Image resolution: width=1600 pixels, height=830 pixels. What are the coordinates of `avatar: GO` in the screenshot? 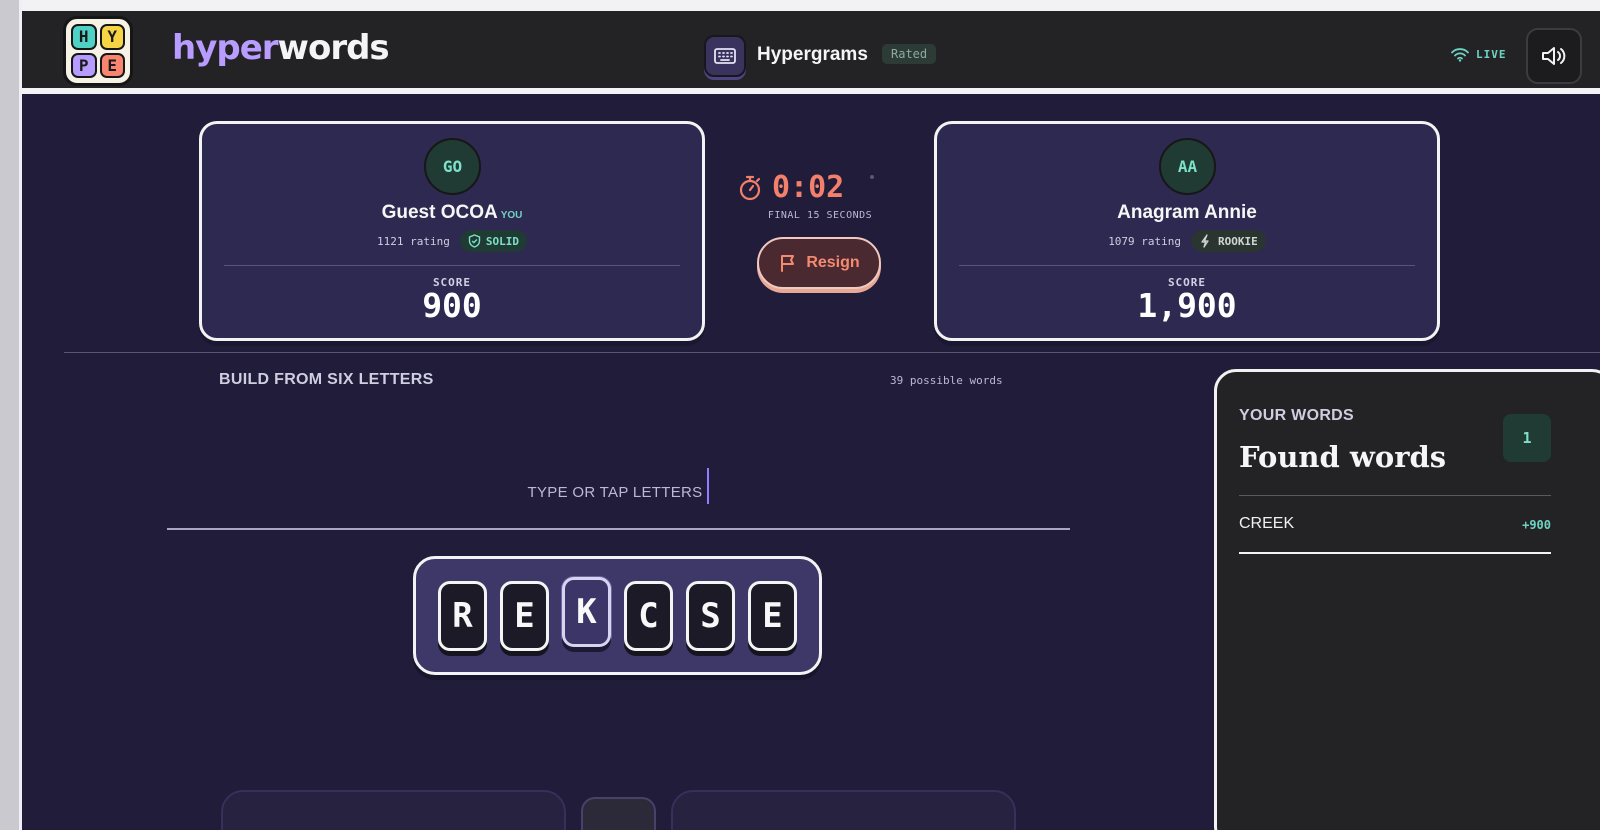 It's located at (452, 166).